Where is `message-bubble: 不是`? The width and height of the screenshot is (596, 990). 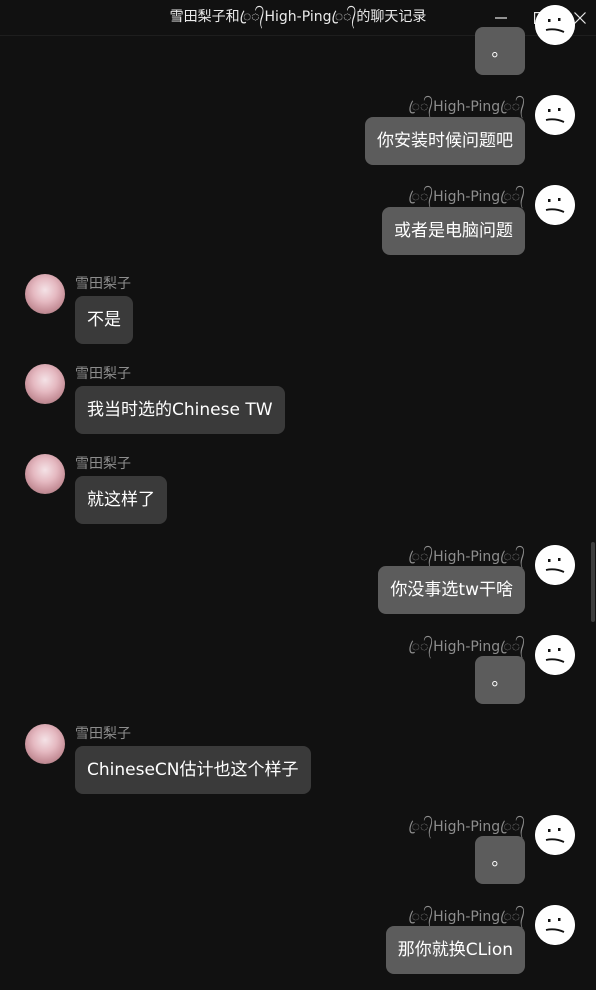 message-bubble: 不是 is located at coordinates (104, 320).